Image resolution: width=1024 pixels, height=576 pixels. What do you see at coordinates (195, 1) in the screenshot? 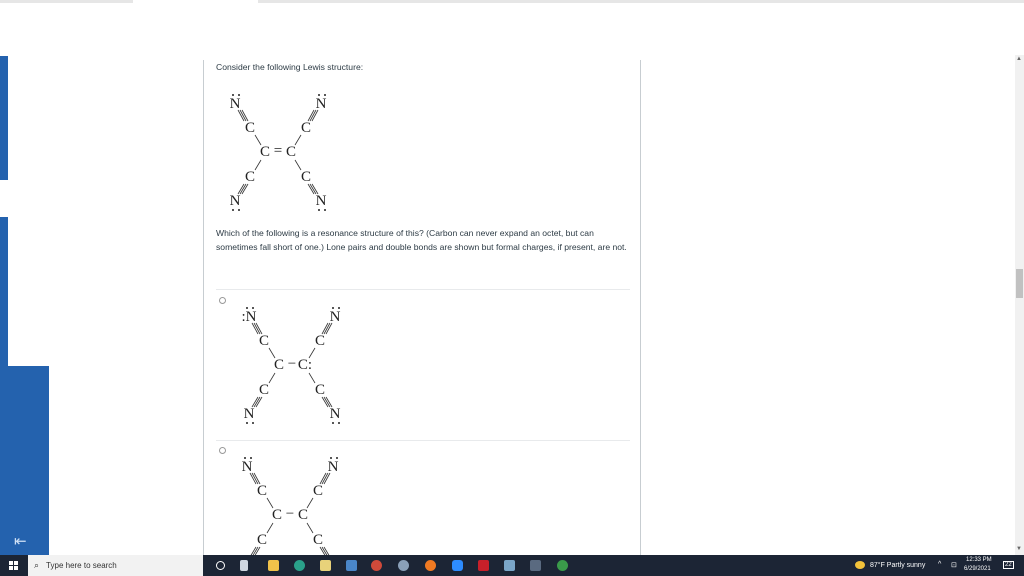
I see `browser-tab` at bounding box center [195, 1].